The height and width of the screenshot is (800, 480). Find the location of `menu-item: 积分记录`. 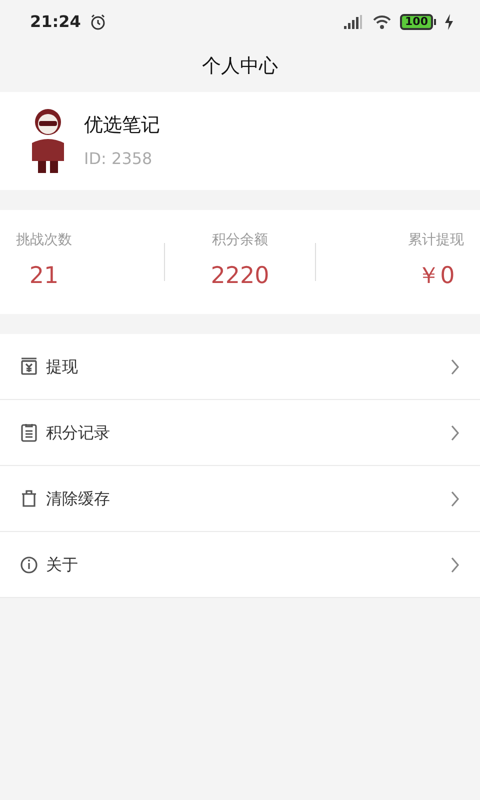

menu-item: 积分记录 is located at coordinates (240, 433).